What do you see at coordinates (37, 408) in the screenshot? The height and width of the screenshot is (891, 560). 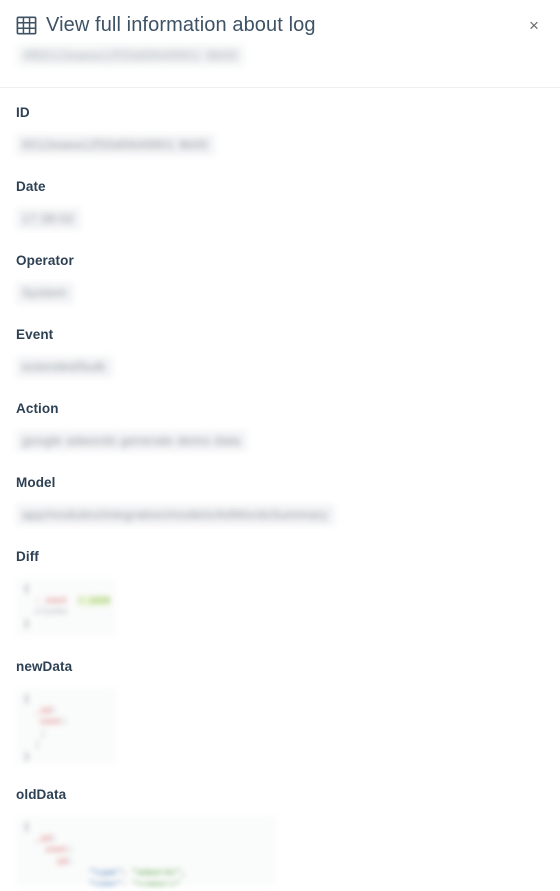 I see `field-label-action: Action` at bounding box center [37, 408].